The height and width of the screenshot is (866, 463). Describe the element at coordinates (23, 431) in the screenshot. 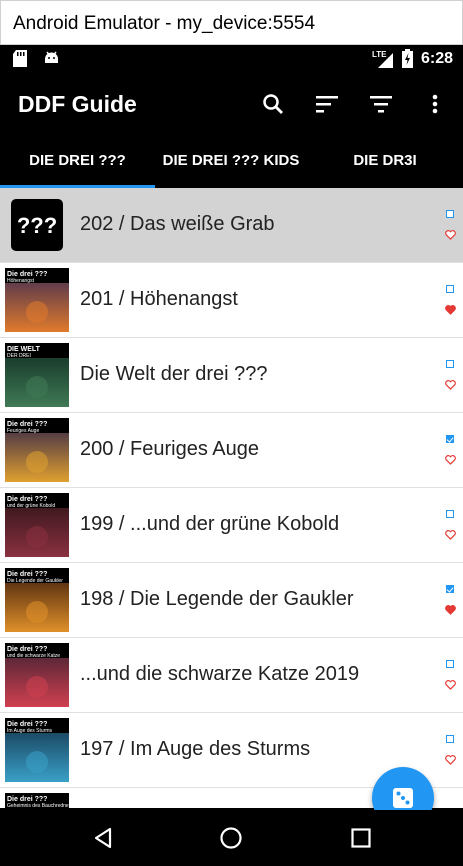

I see `cover-title-text: Feuriges Auge` at that location.